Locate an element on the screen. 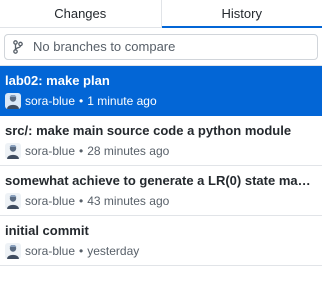 The image size is (322, 295). branch-compare-bar: No branches to compare is located at coordinates (161, 47).